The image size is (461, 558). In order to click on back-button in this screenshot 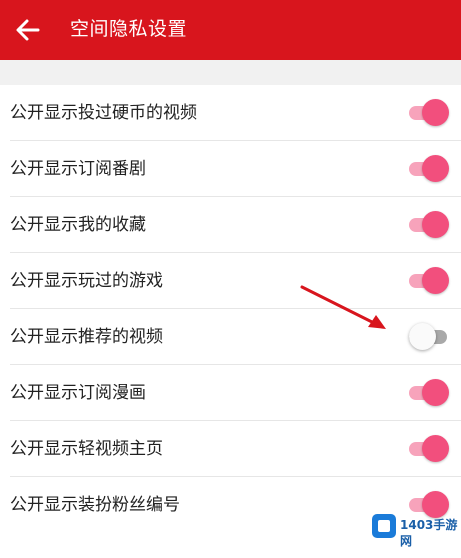, I will do `click(28, 30)`.